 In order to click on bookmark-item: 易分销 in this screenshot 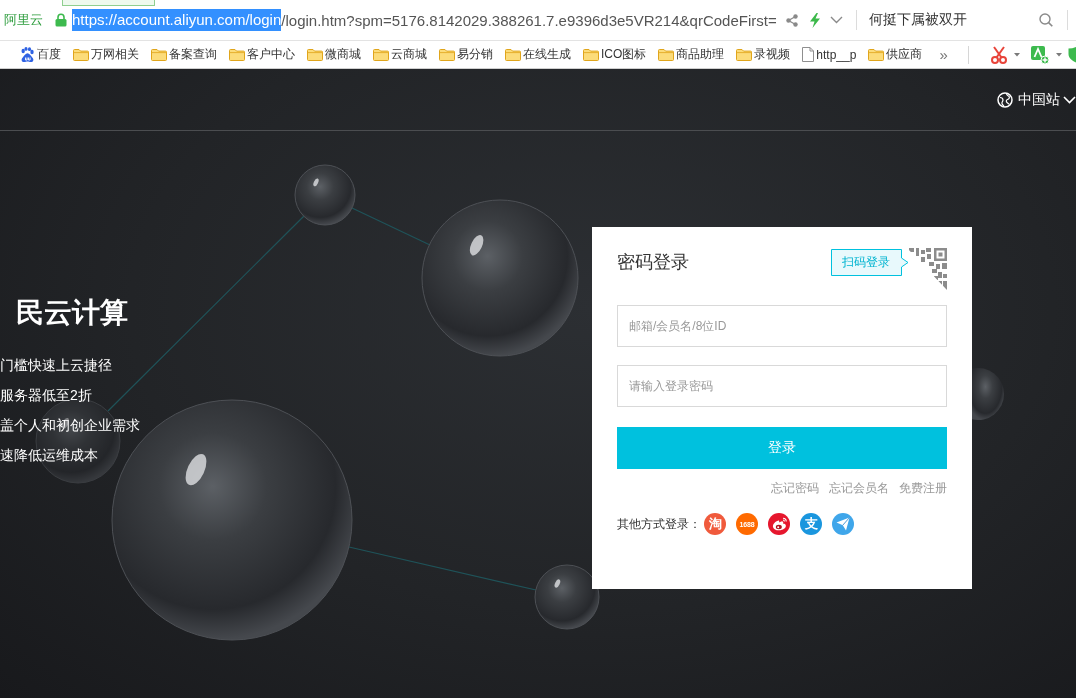, I will do `click(466, 54)`.